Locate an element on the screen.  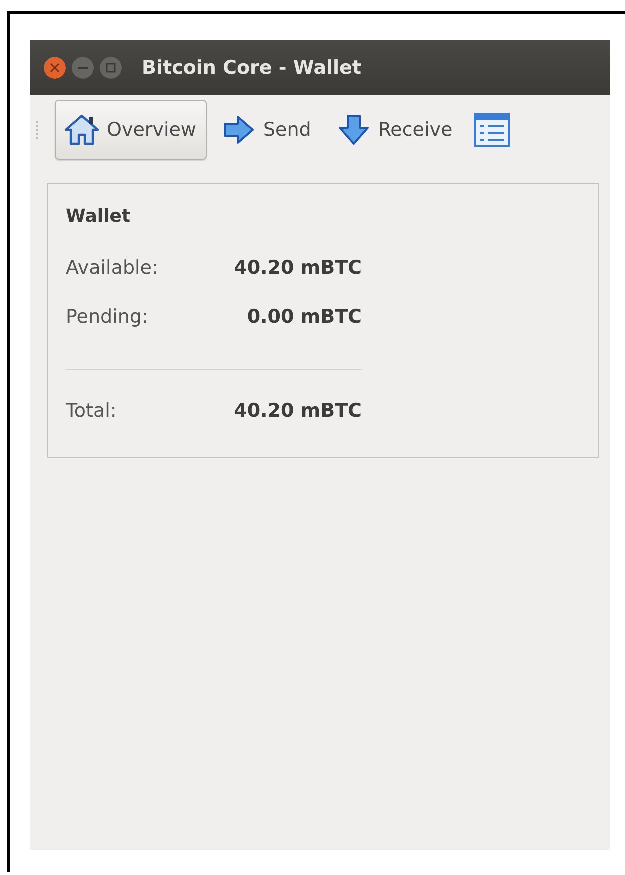
right-arrow-icon is located at coordinates (239, 130).